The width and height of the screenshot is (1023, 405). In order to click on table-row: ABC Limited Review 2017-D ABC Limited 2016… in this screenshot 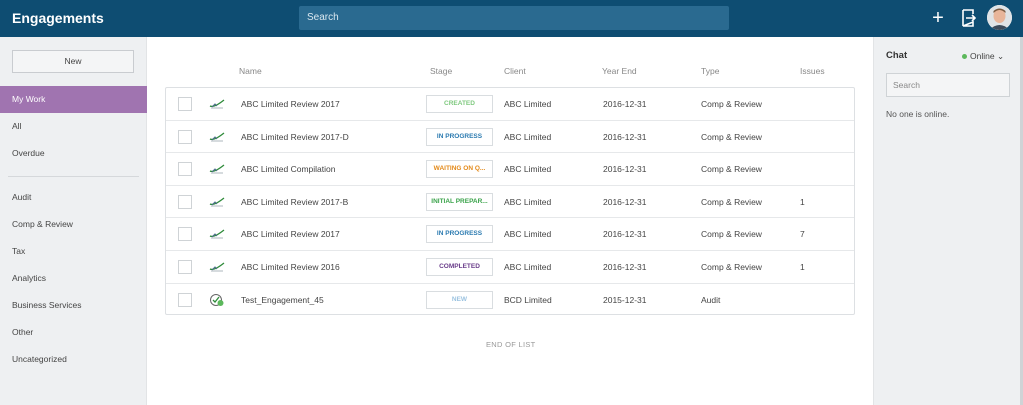, I will do `click(510, 137)`.